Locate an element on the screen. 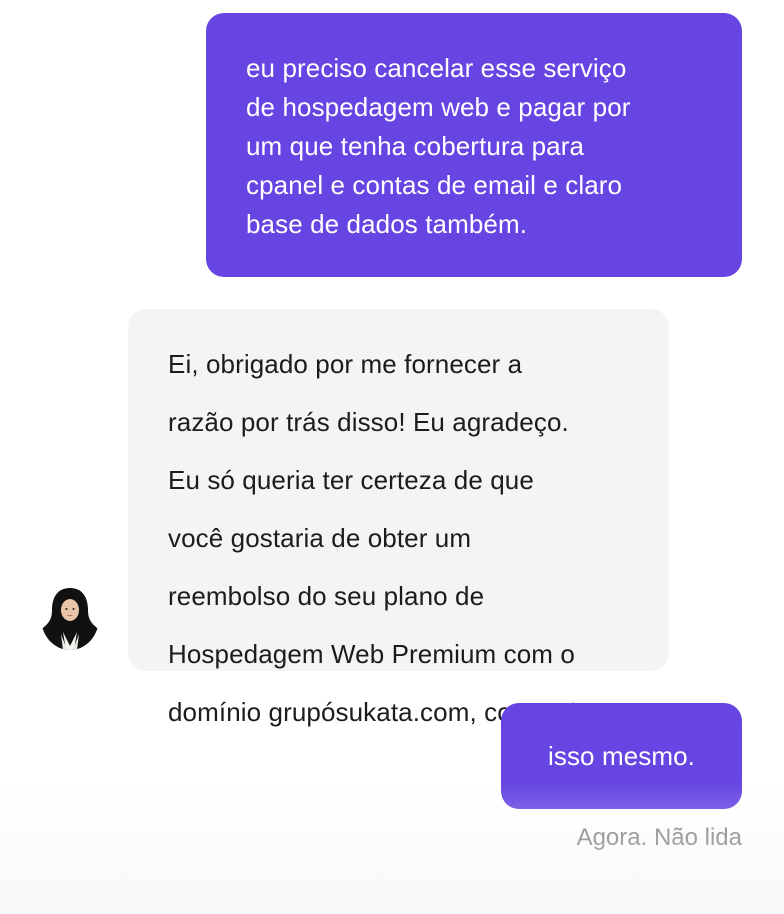 The image size is (784, 914). message-text: isso mesmo. is located at coordinates (621, 756).